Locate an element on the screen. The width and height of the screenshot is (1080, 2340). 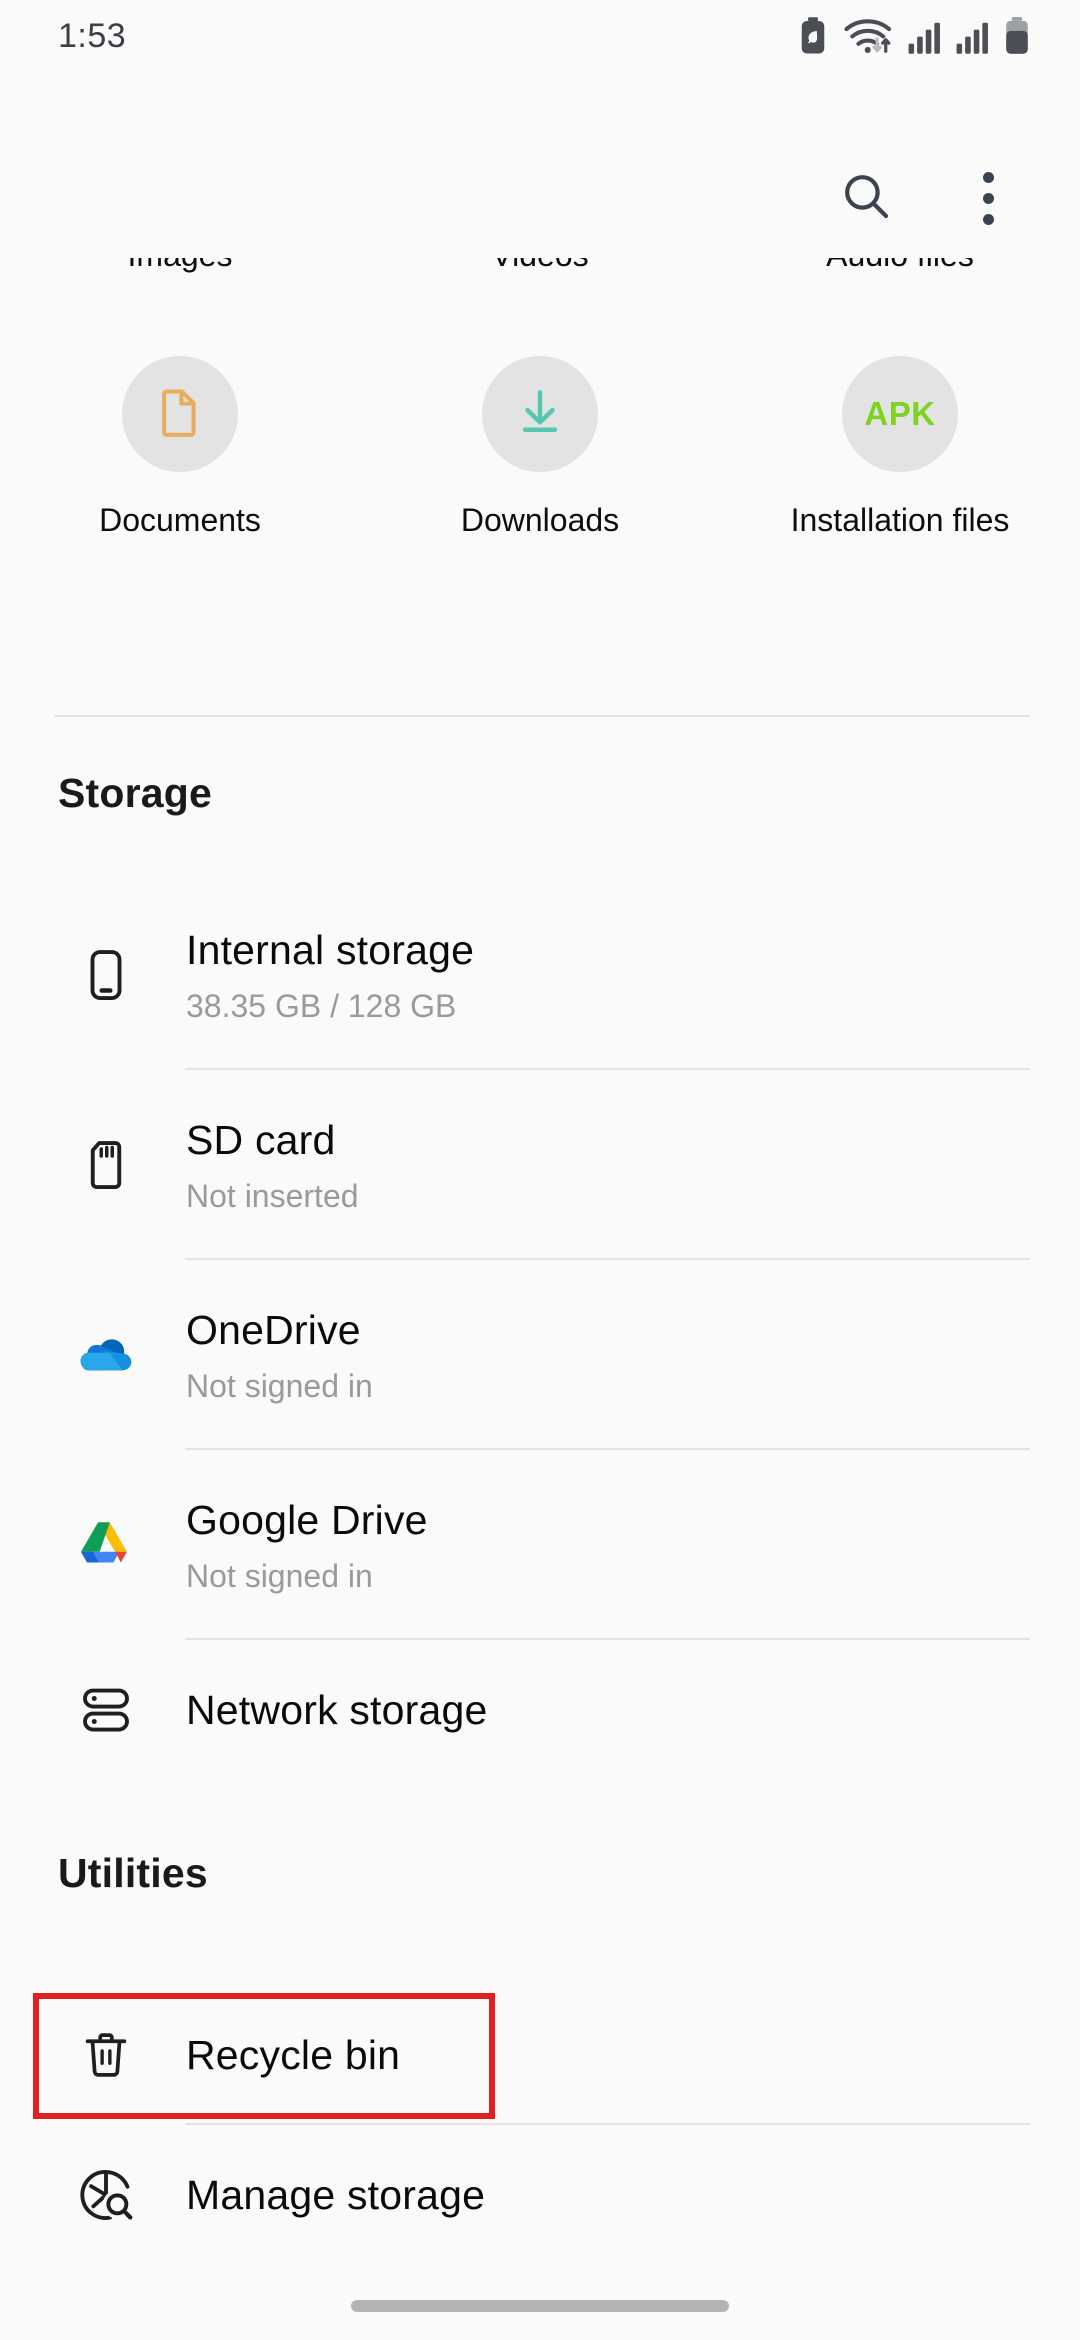
storage-row-text: Internal storage 38.35 GB / 128 GB is located at coordinates (330, 975).